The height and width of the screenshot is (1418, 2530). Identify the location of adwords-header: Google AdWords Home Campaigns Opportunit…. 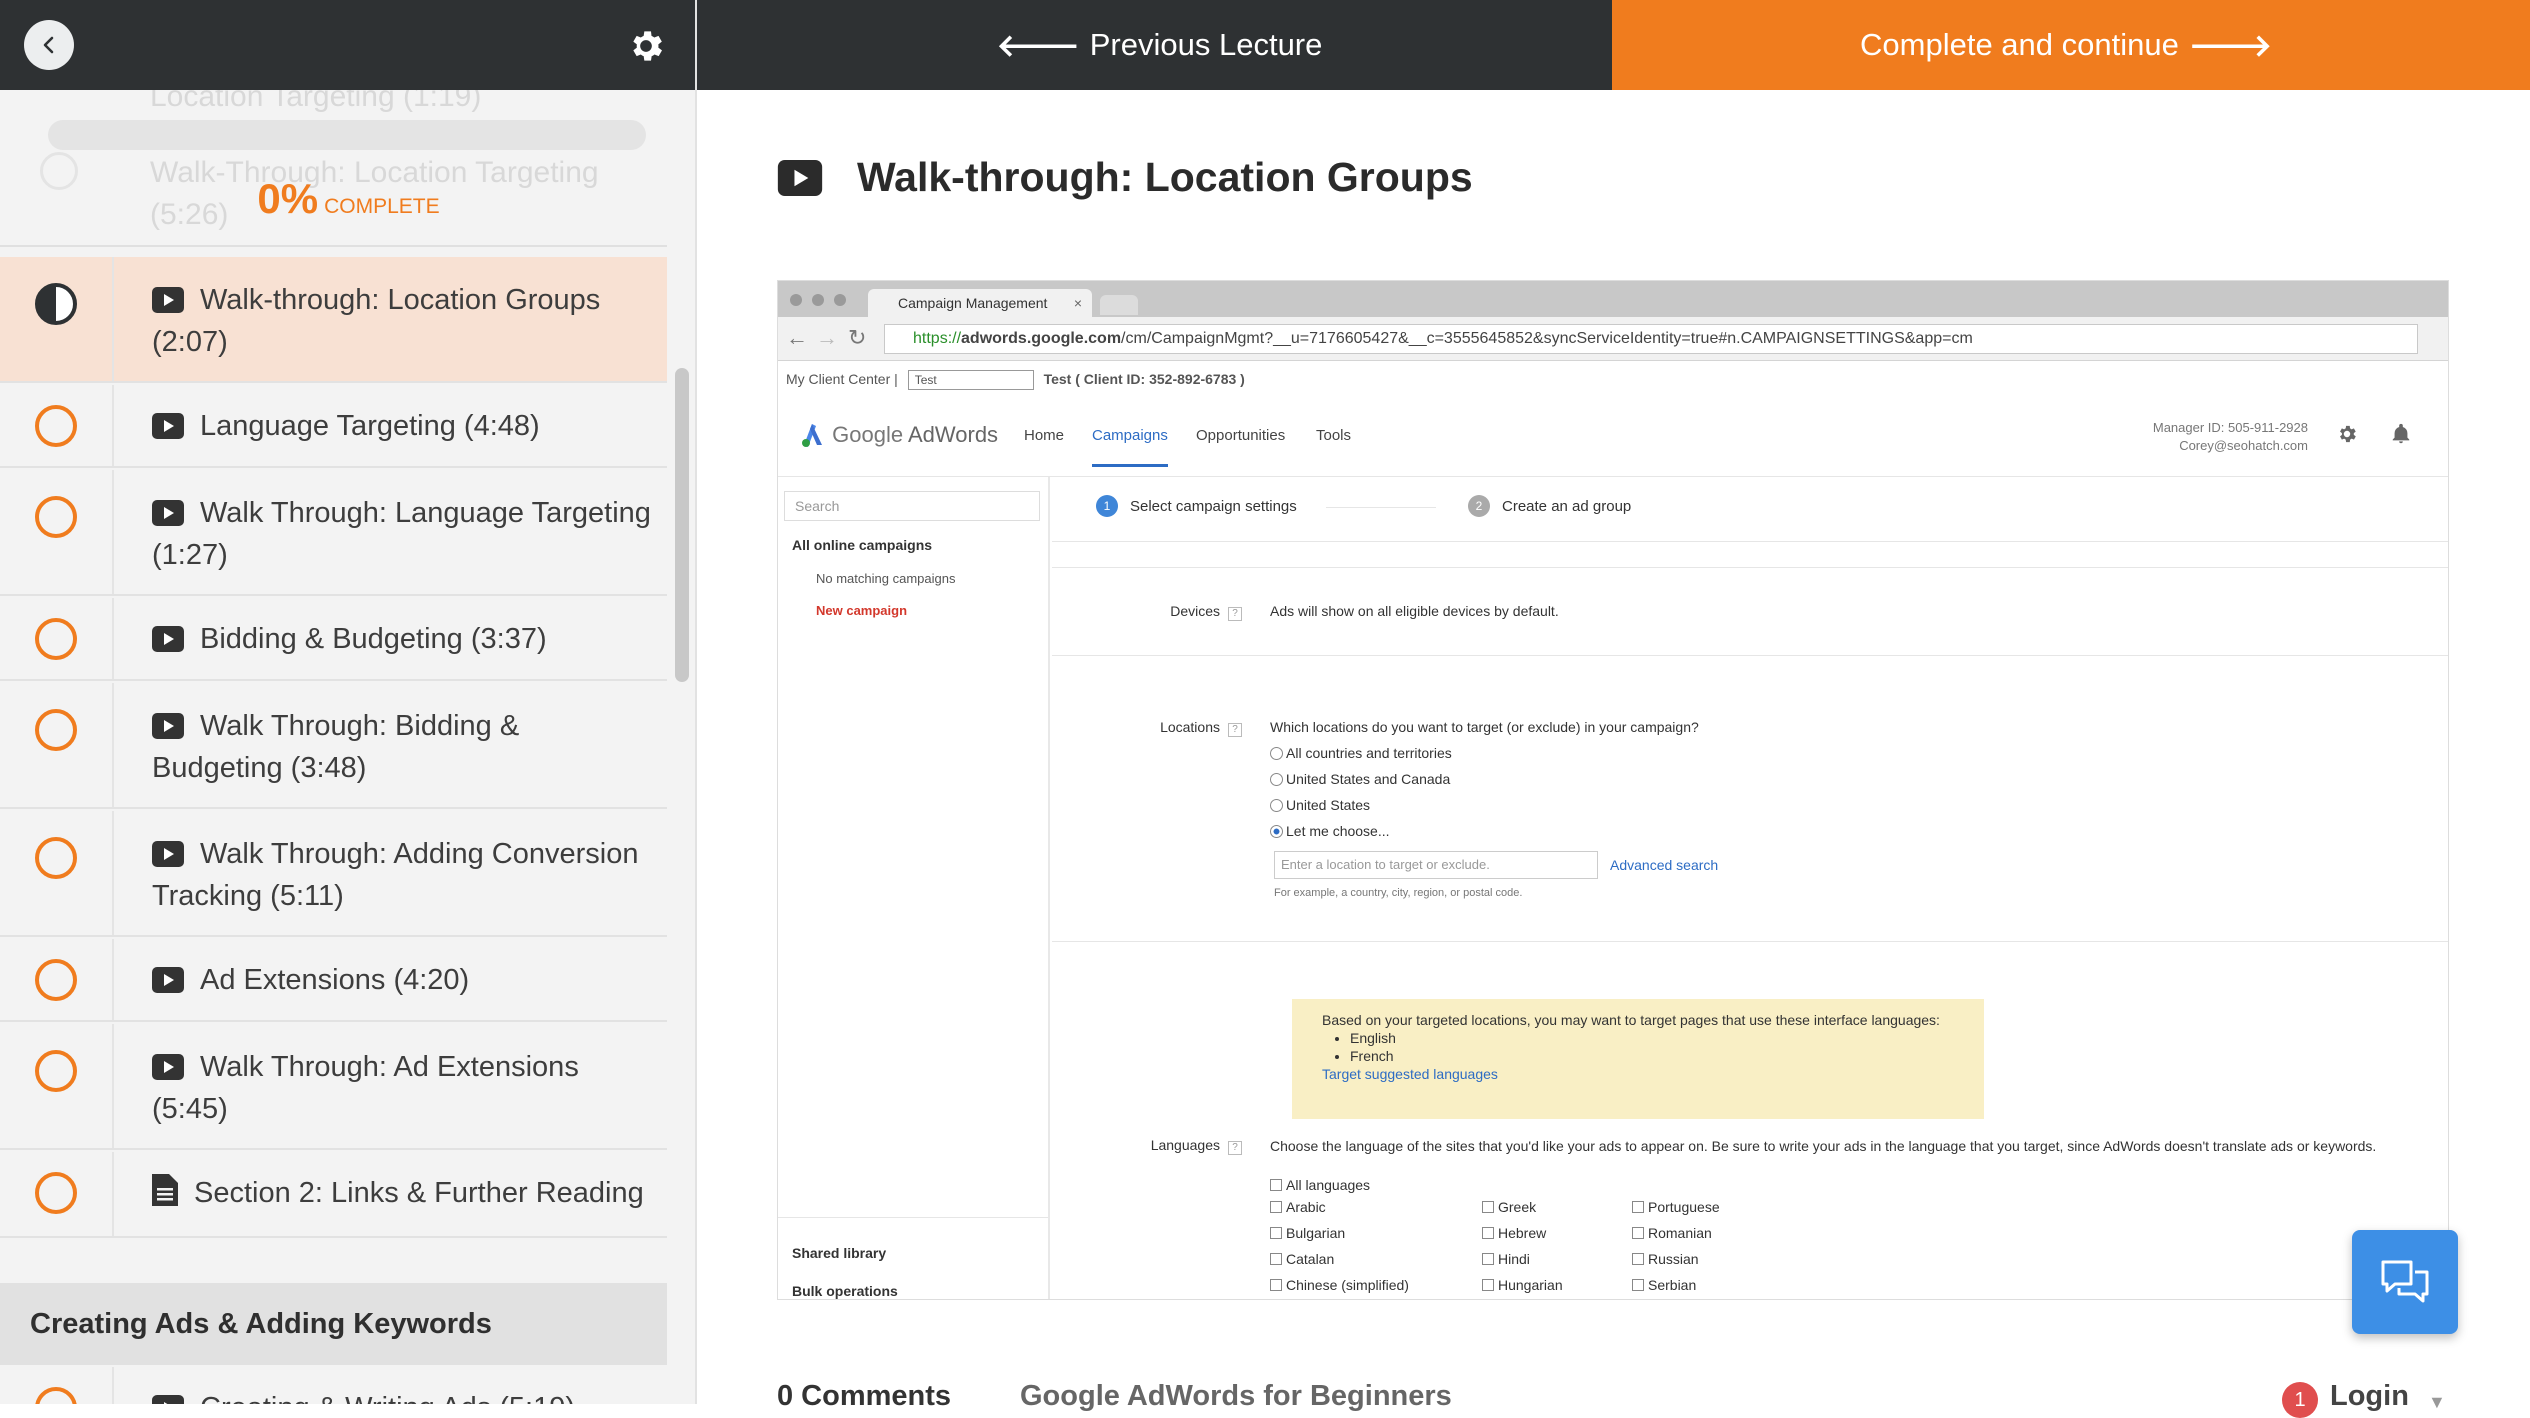
(1613, 437).